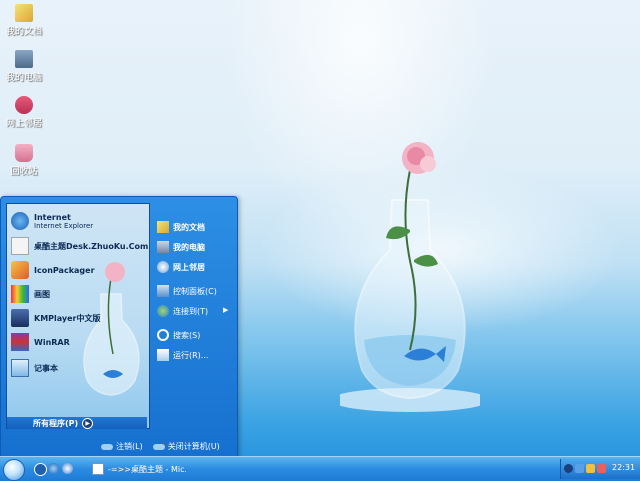 The width and height of the screenshot is (640, 481). I want to click on tray-network-icon, so click(579, 468).